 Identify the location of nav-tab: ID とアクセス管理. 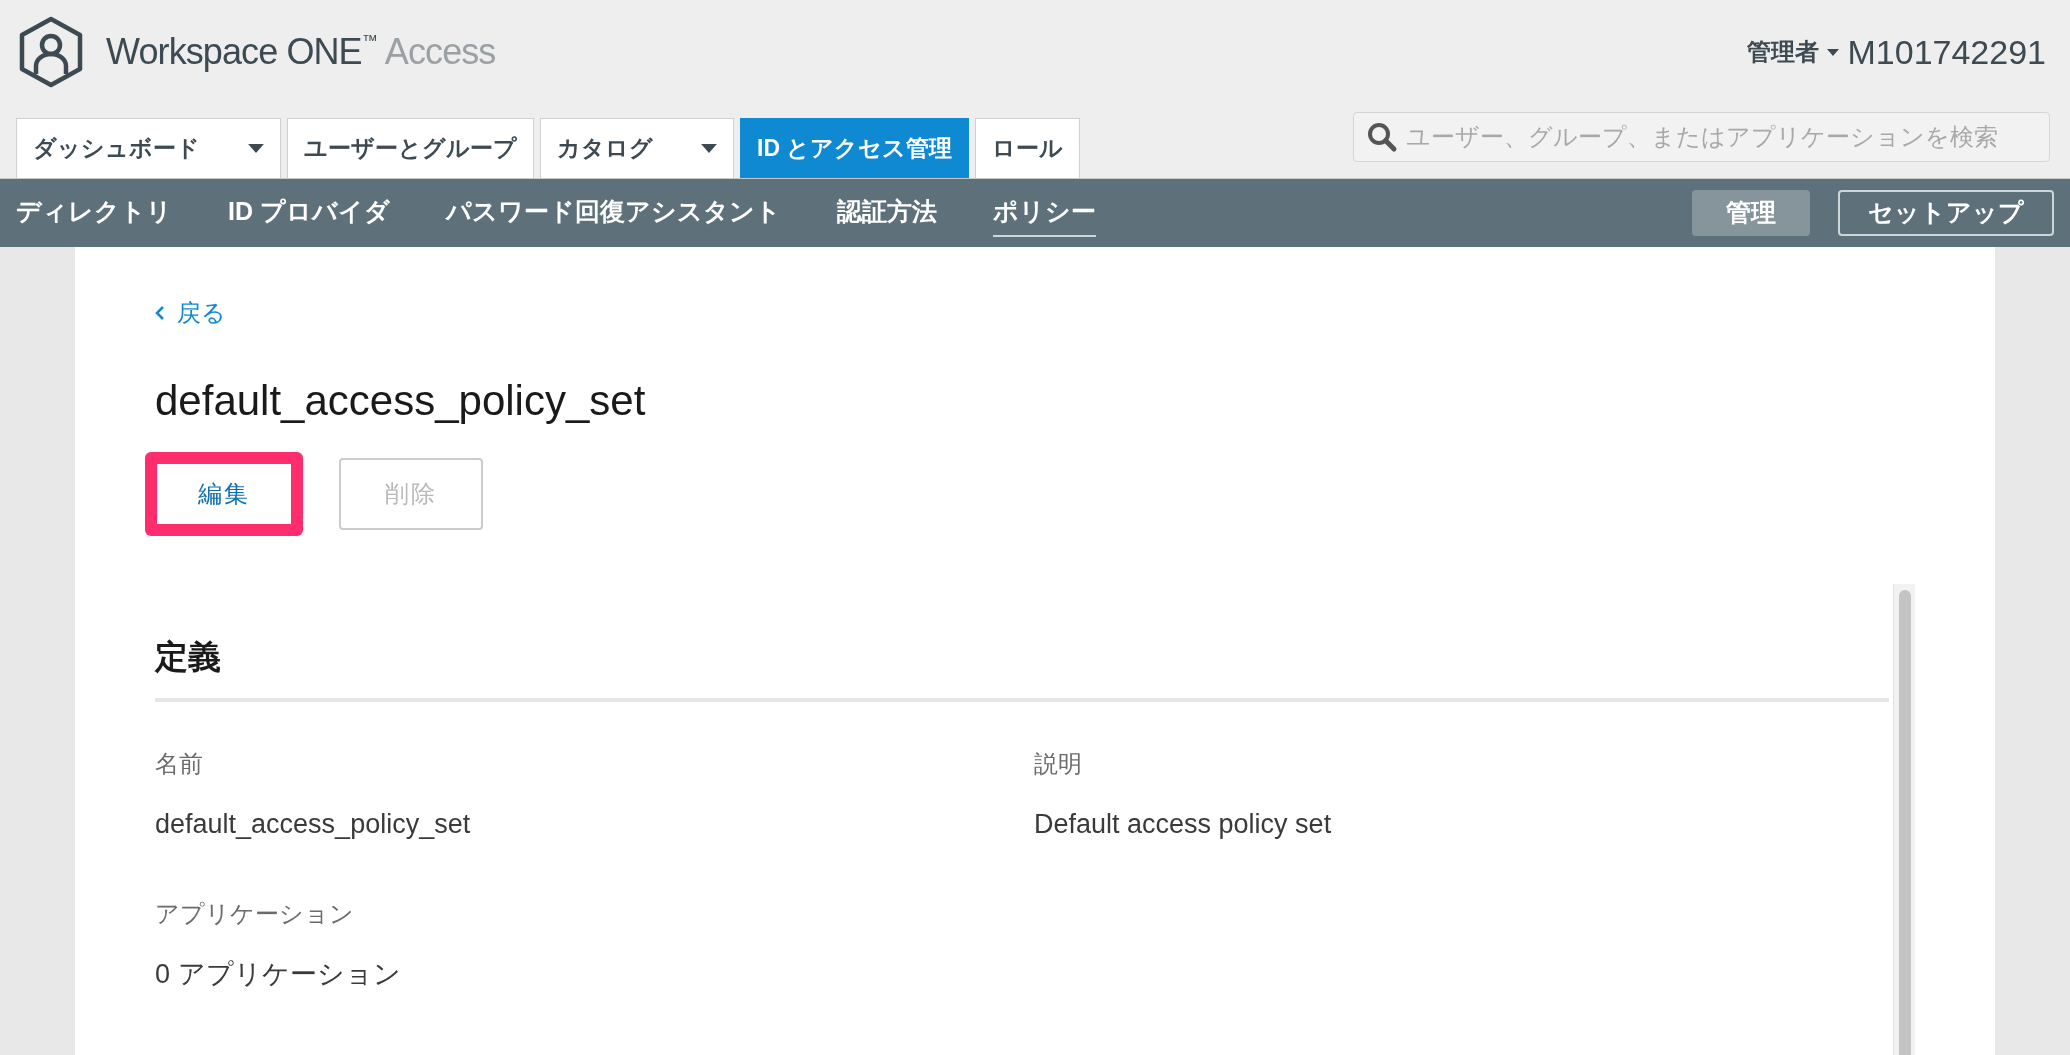
(855, 148).